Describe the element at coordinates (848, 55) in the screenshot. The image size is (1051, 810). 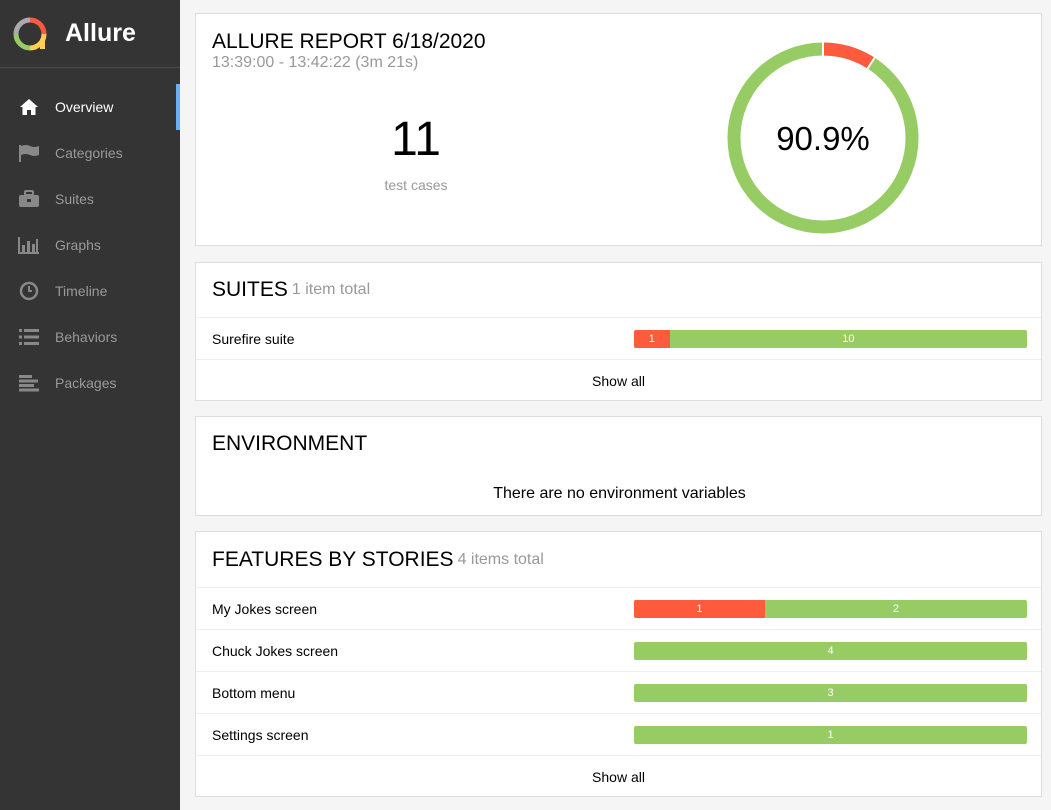
I see `donut-failed-arc` at that location.